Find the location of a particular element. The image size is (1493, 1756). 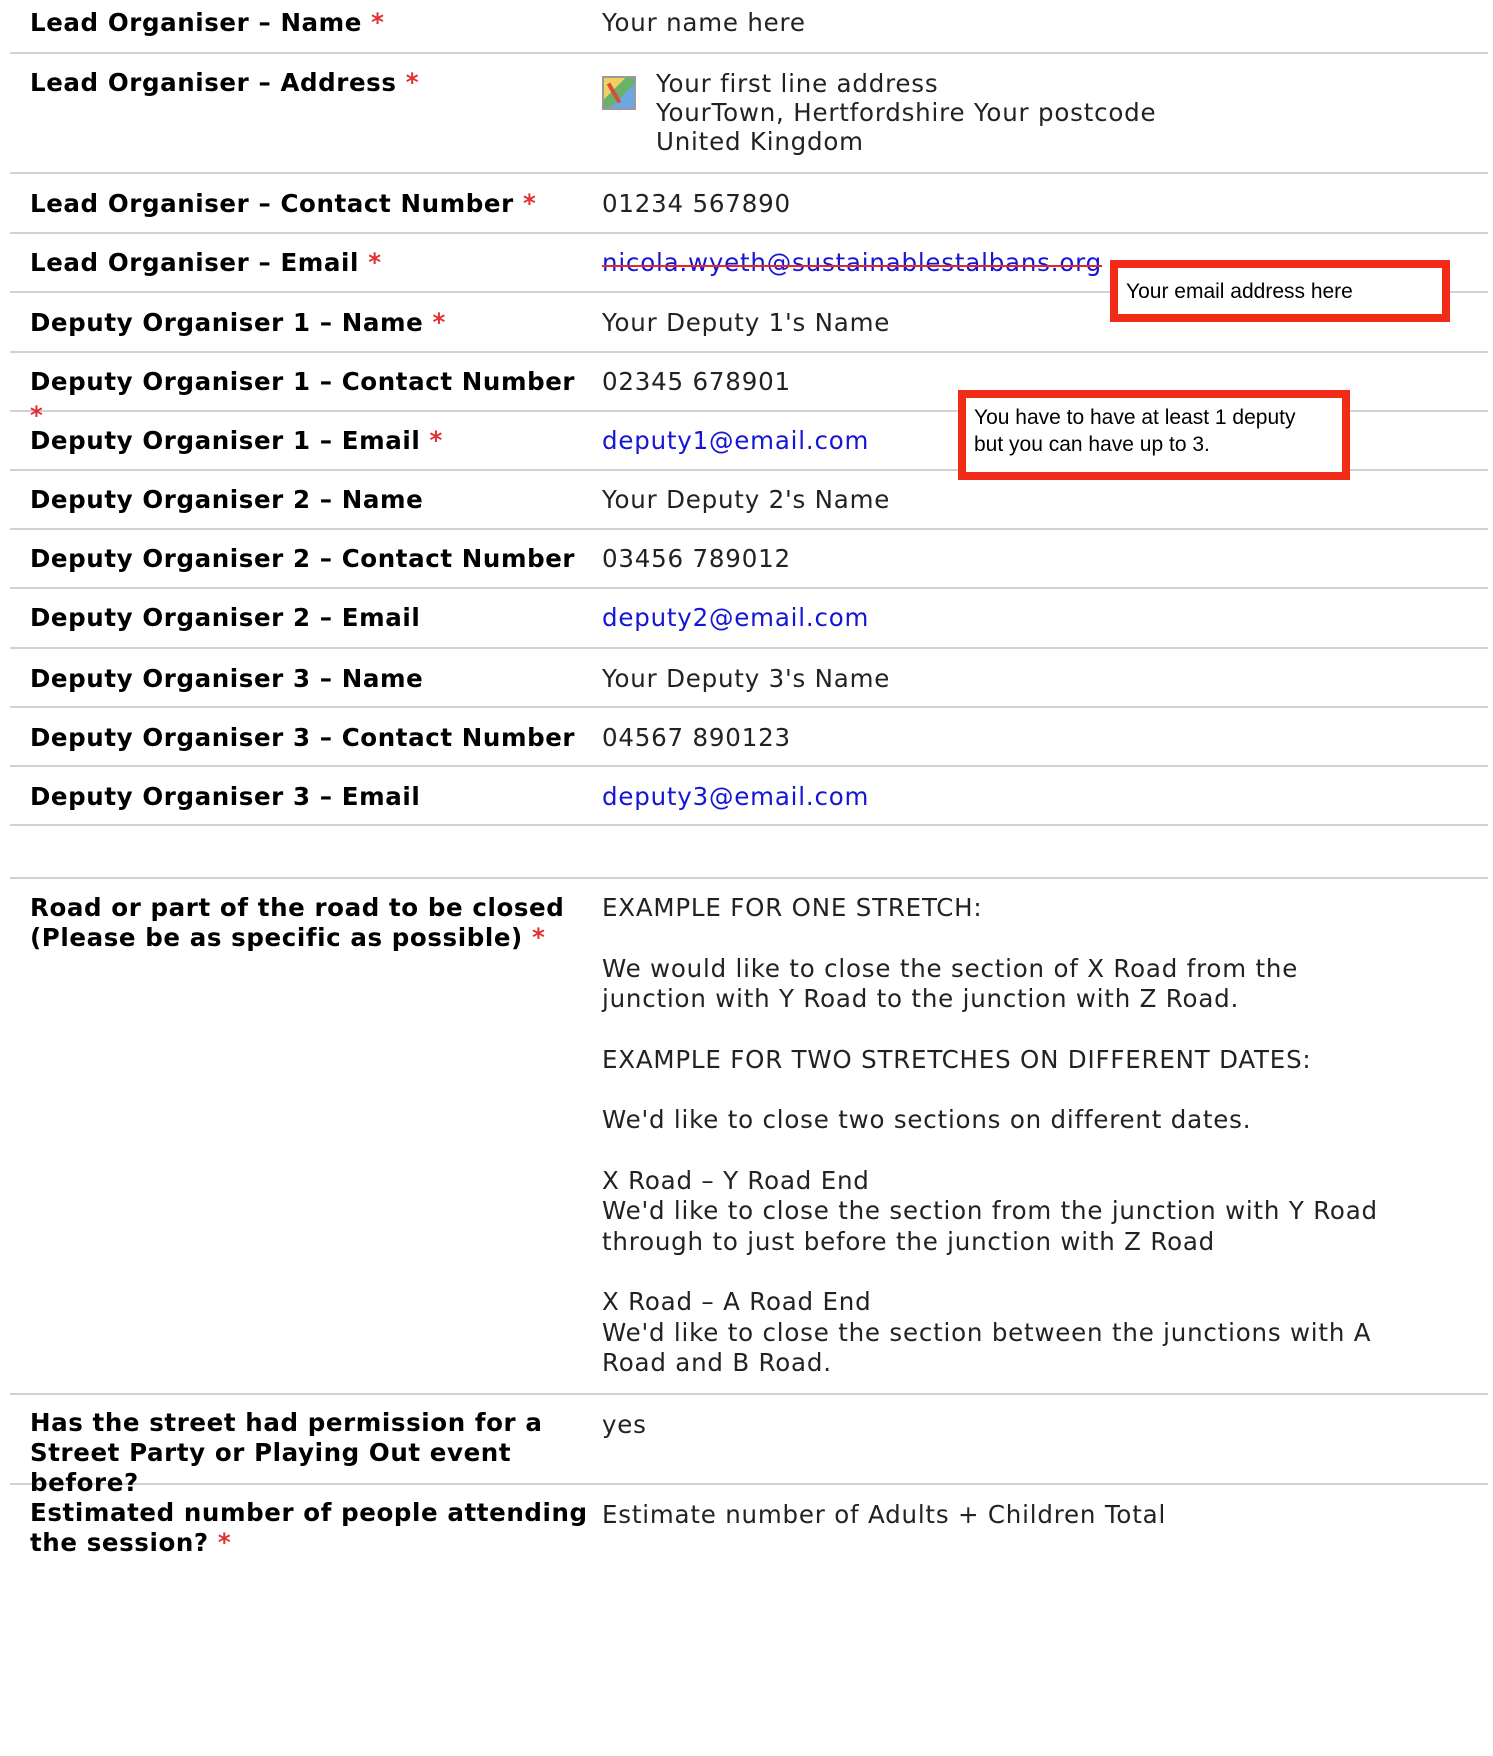

field-value: 03456 789012 is located at coordinates (696, 558).